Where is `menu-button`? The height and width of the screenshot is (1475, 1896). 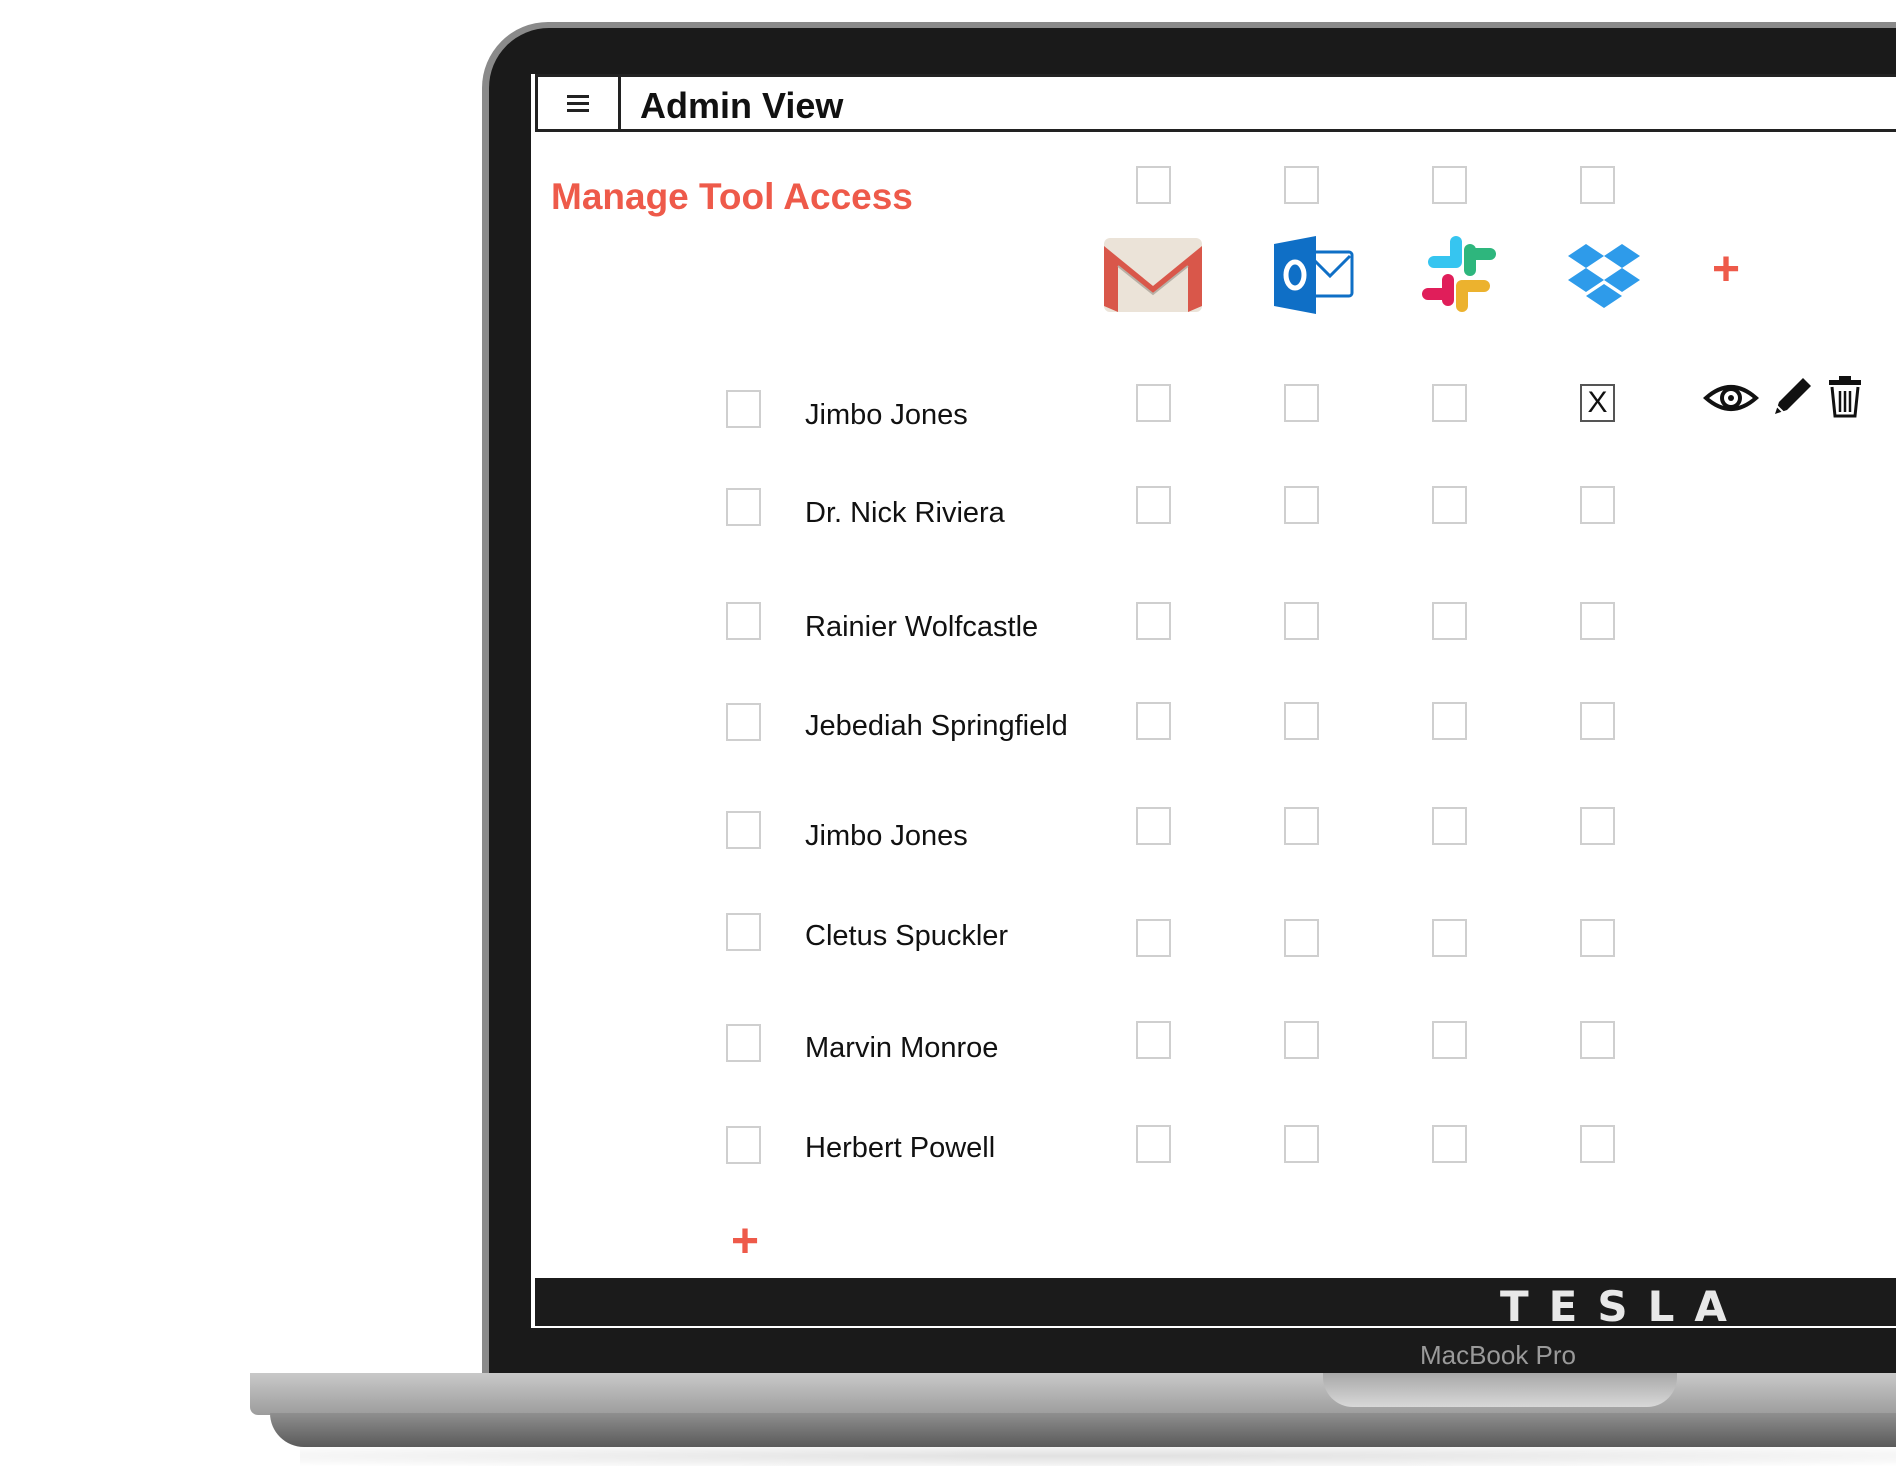 menu-button is located at coordinates (579, 103).